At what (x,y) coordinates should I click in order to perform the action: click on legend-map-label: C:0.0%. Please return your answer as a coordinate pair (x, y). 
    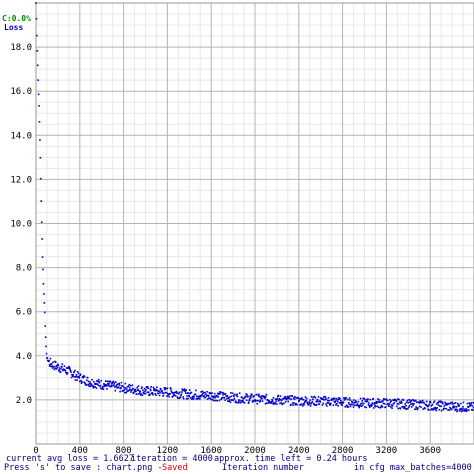
    Looking at the image, I should click on (16, 18).